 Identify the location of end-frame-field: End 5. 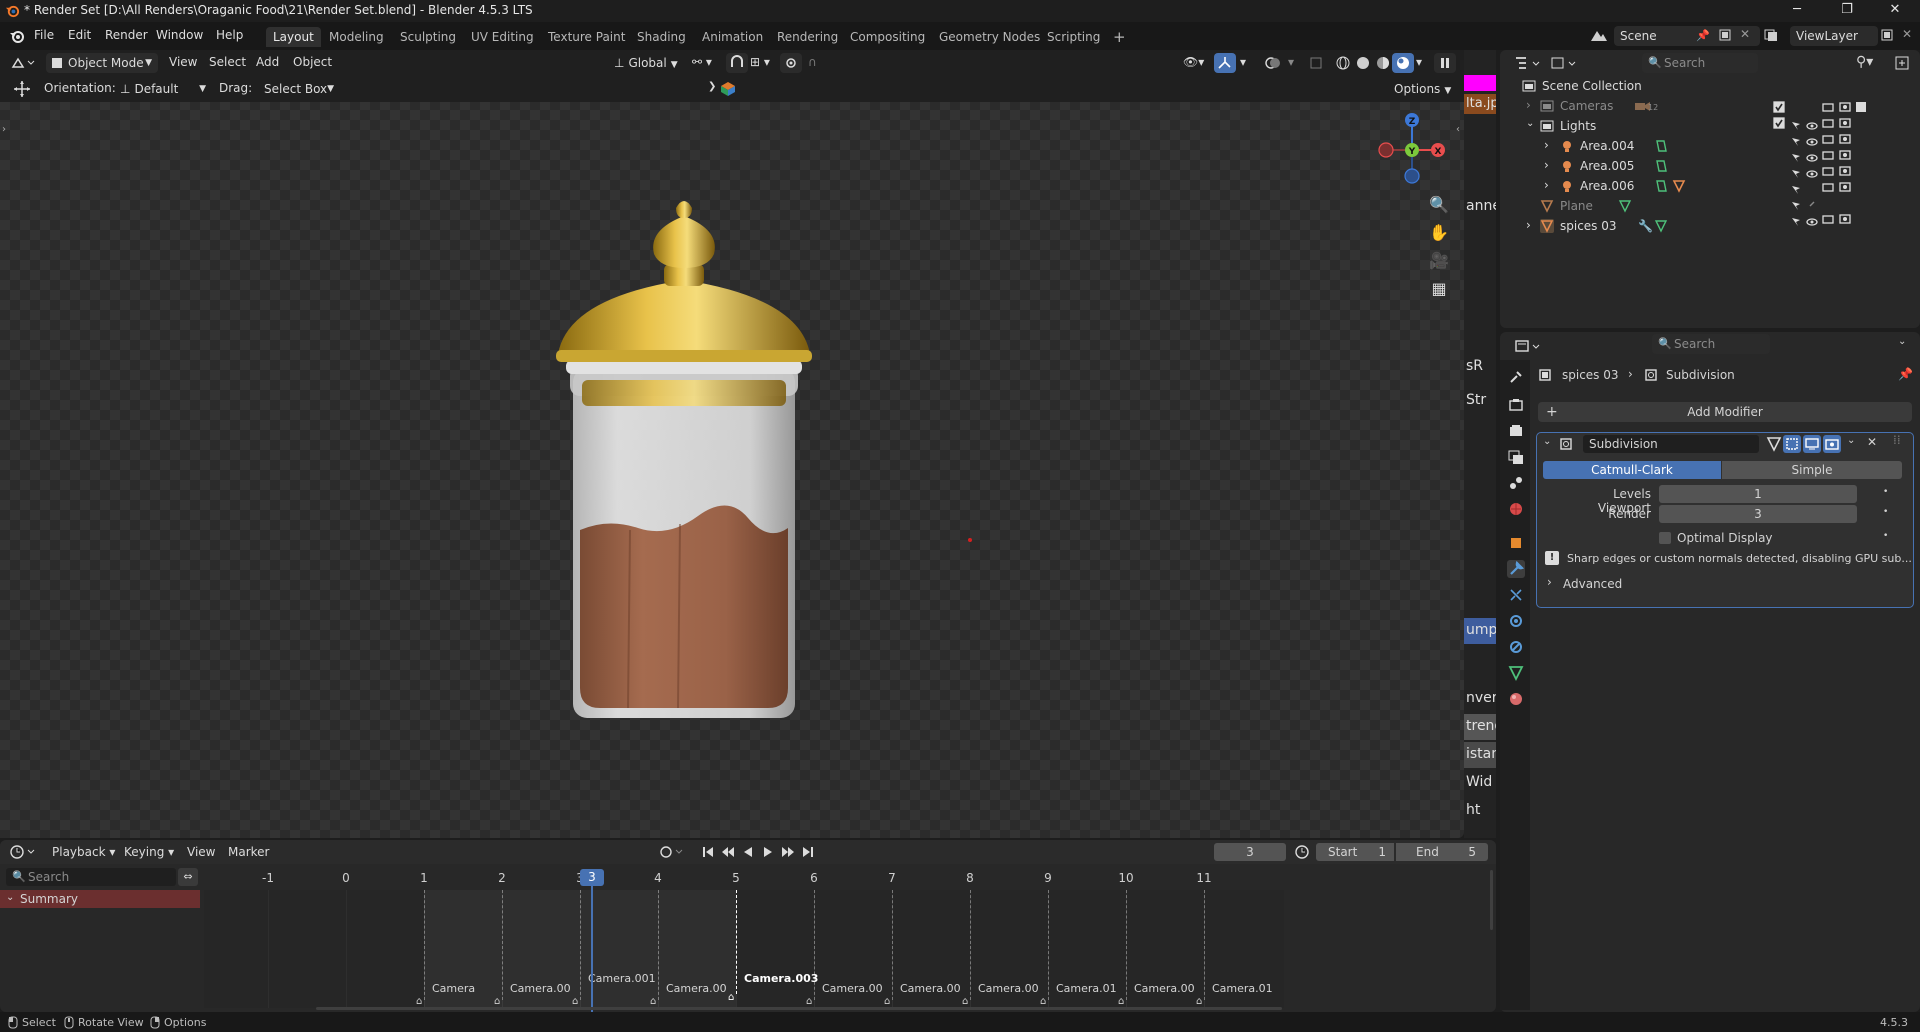
(1442, 852).